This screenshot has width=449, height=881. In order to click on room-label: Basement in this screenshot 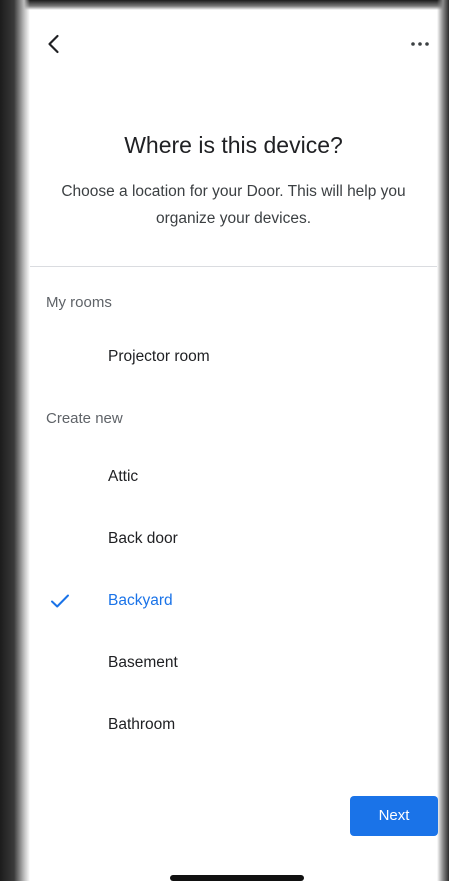, I will do `click(143, 662)`.